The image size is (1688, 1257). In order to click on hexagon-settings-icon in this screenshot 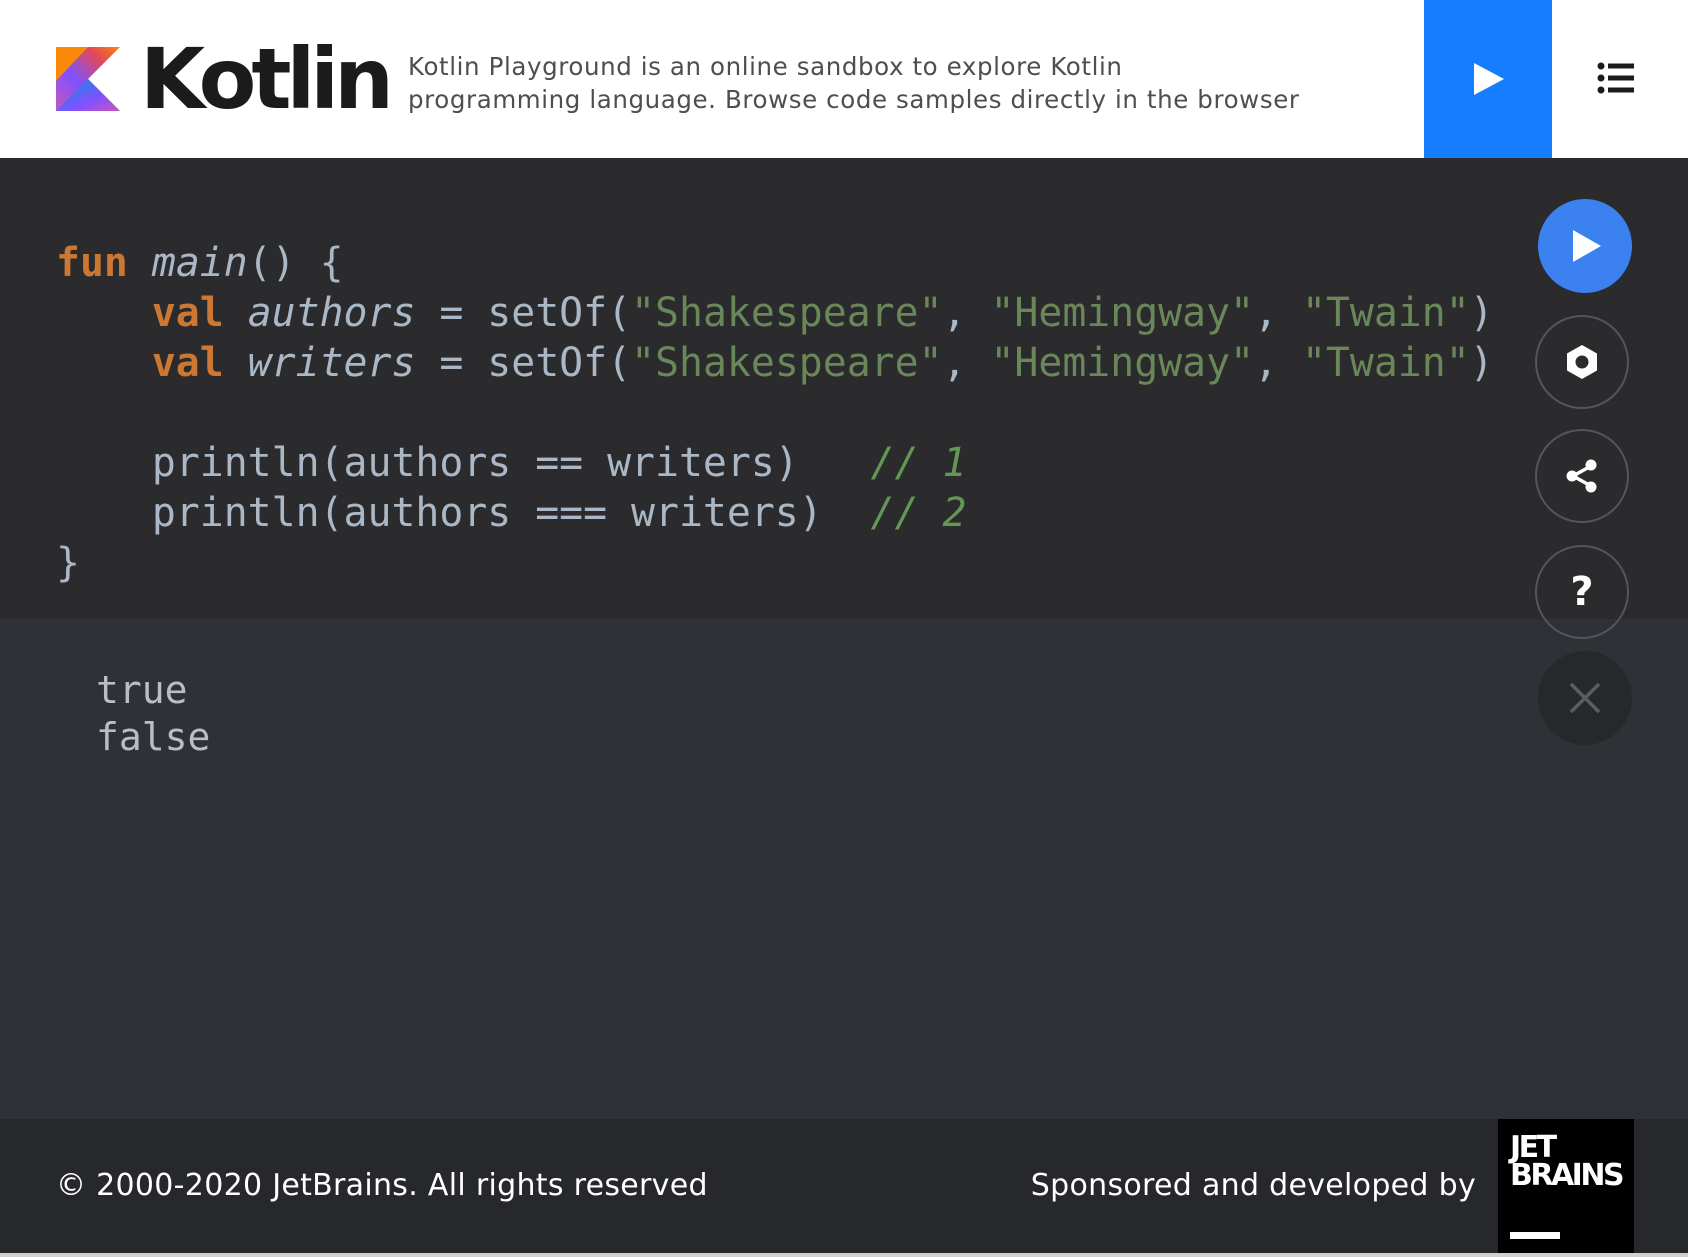, I will do `click(1582, 362)`.